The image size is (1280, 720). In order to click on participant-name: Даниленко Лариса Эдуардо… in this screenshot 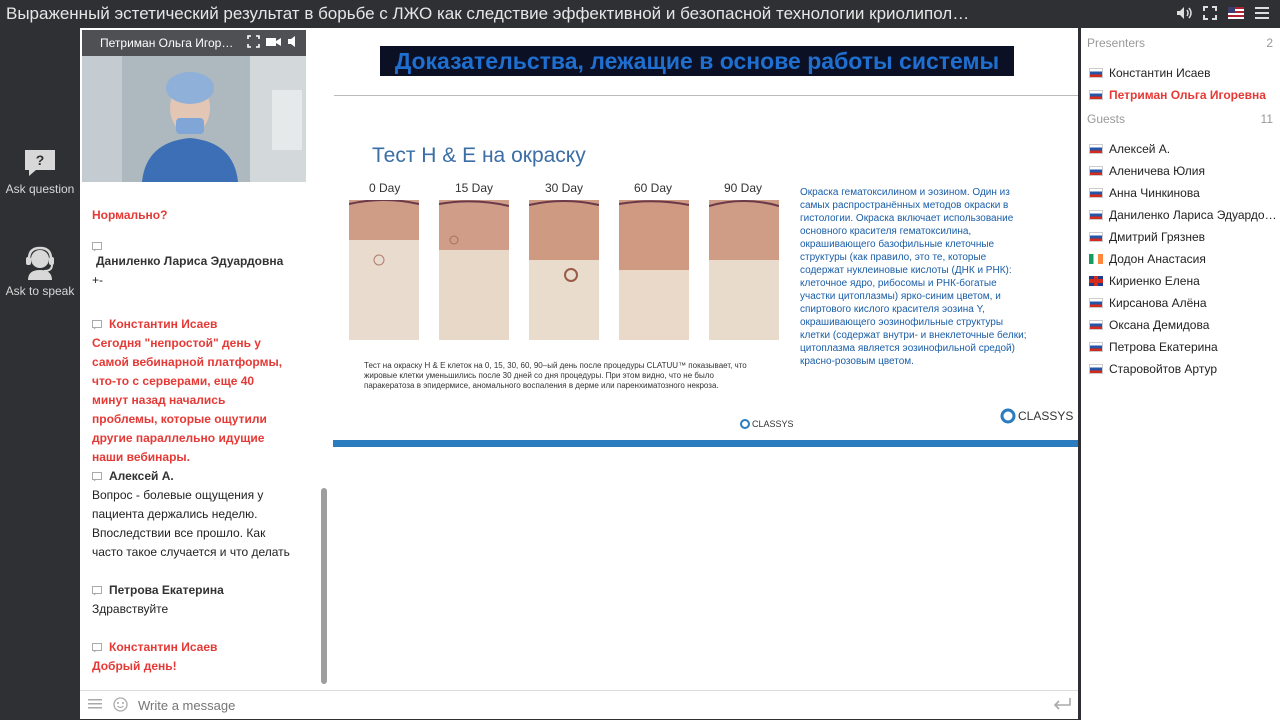, I will do `click(1192, 215)`.